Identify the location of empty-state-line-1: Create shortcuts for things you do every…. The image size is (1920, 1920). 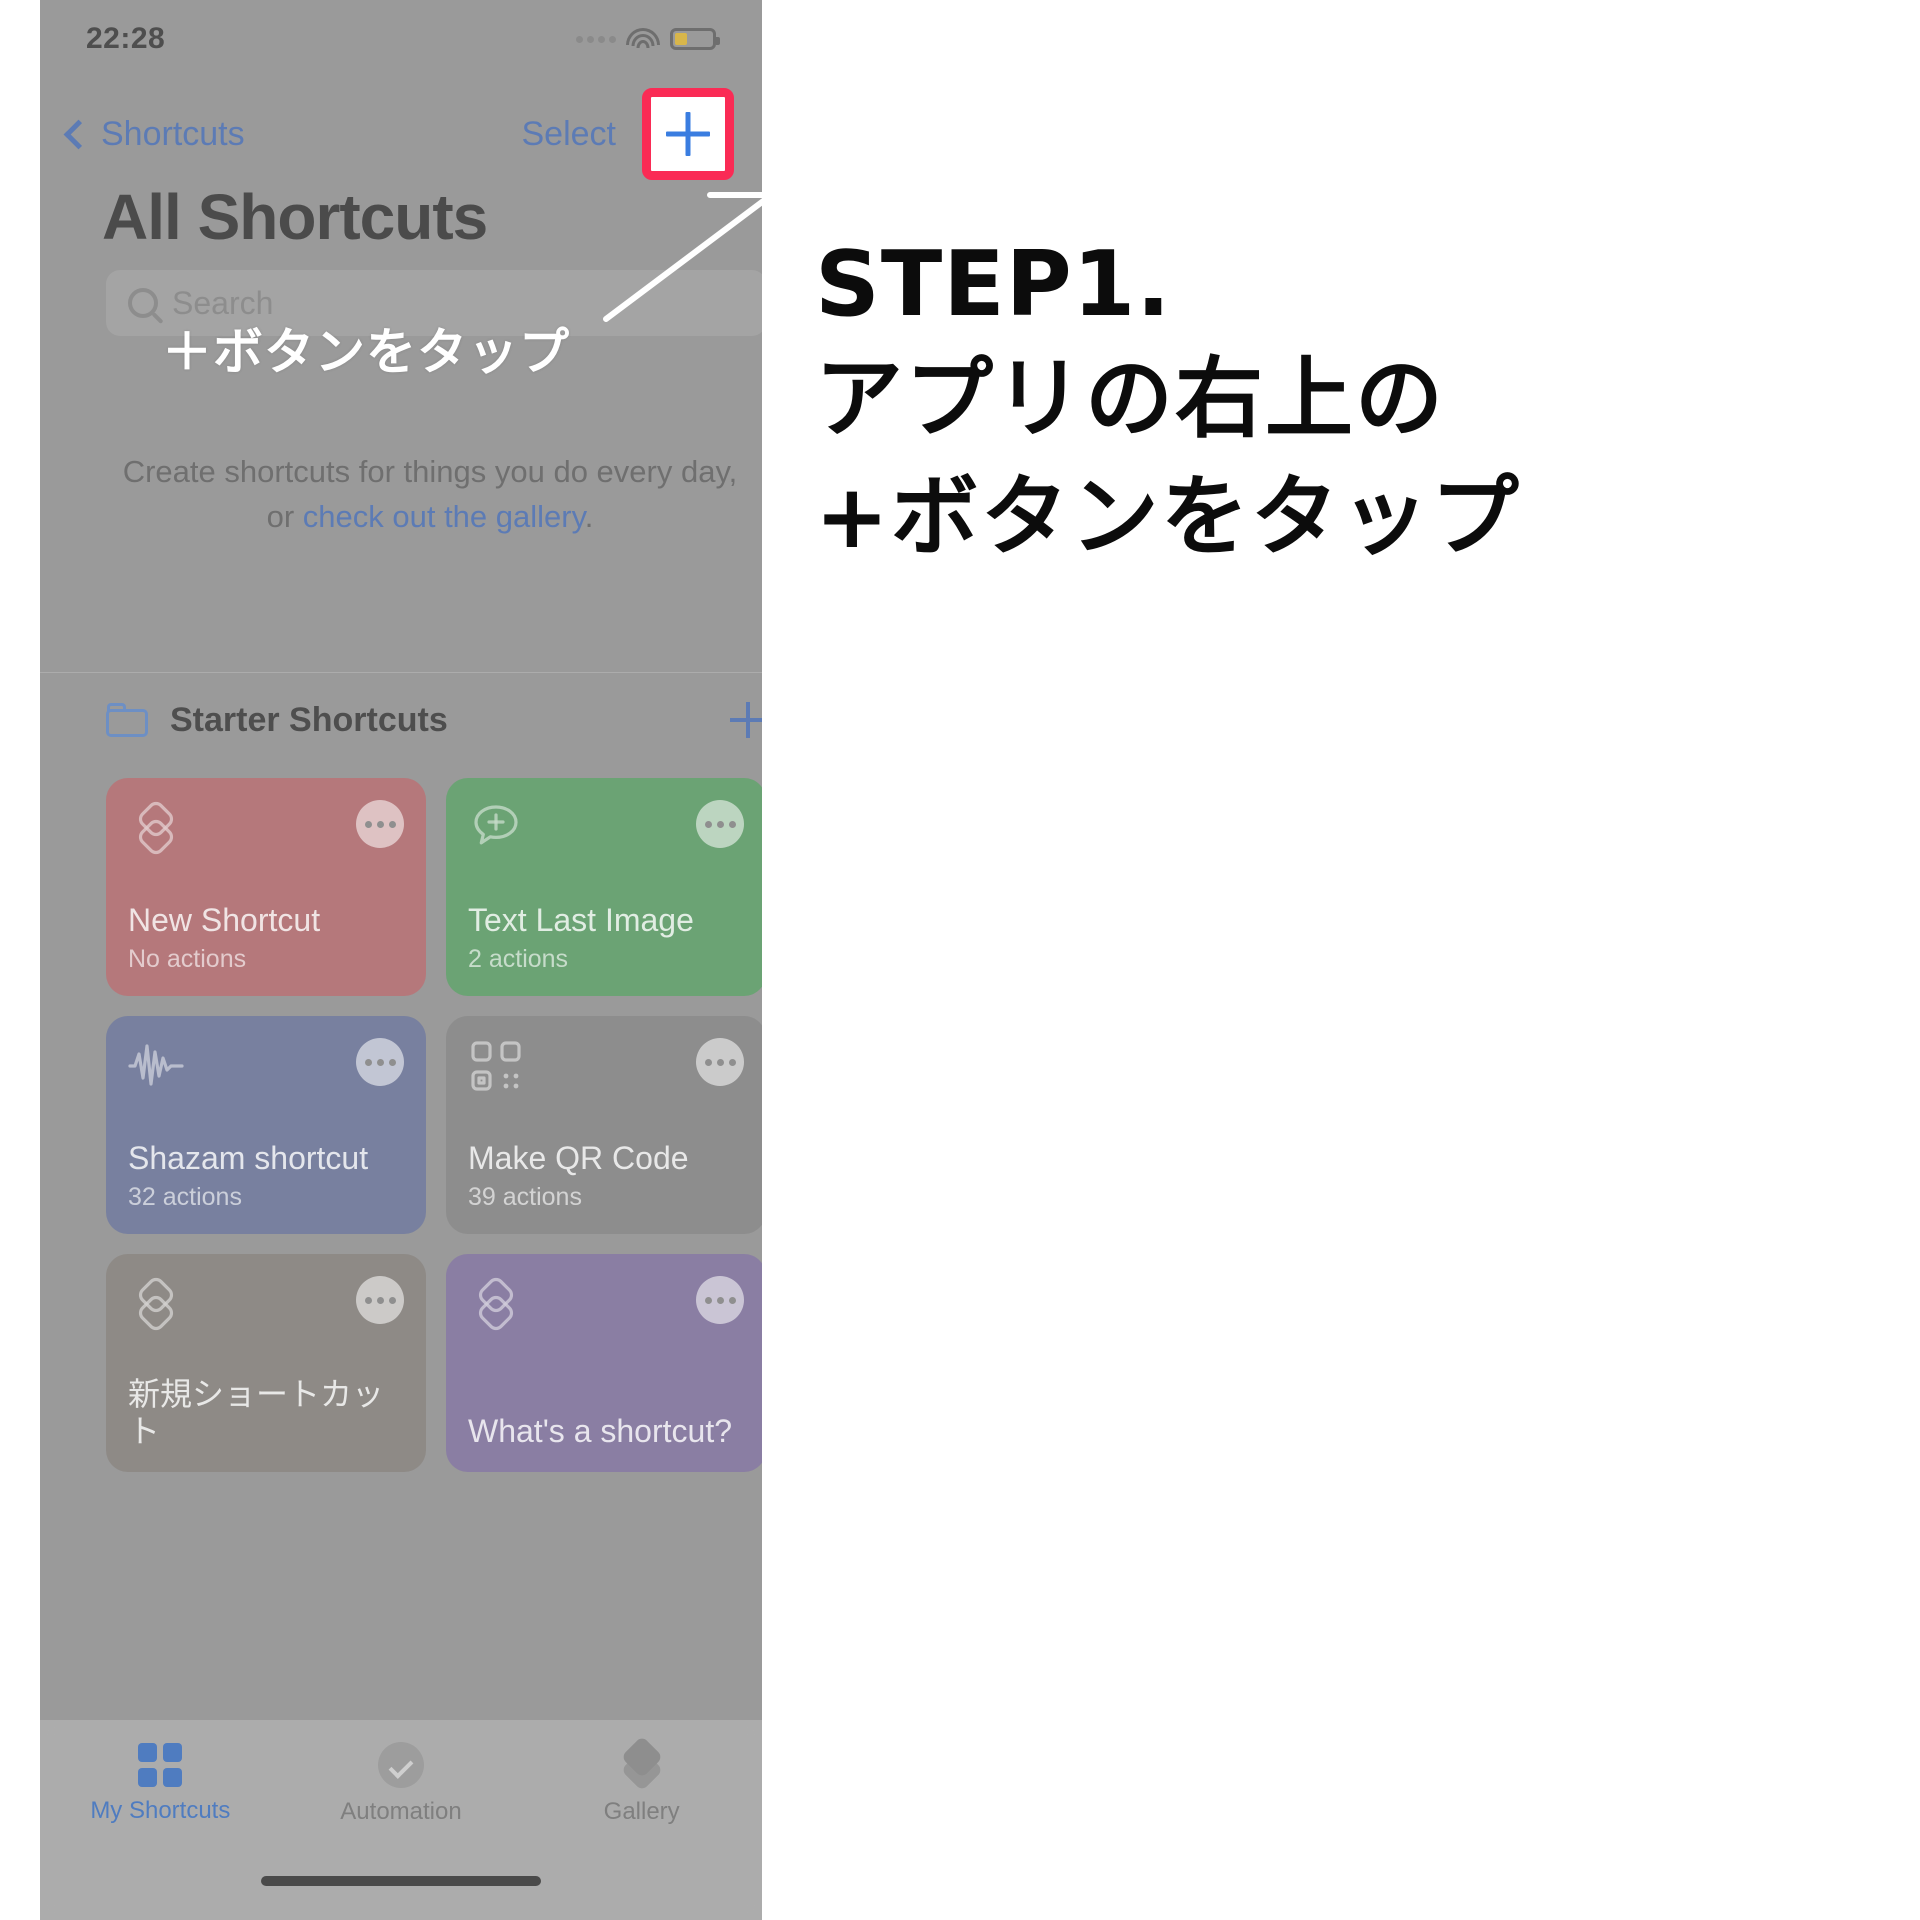
(430, 471).